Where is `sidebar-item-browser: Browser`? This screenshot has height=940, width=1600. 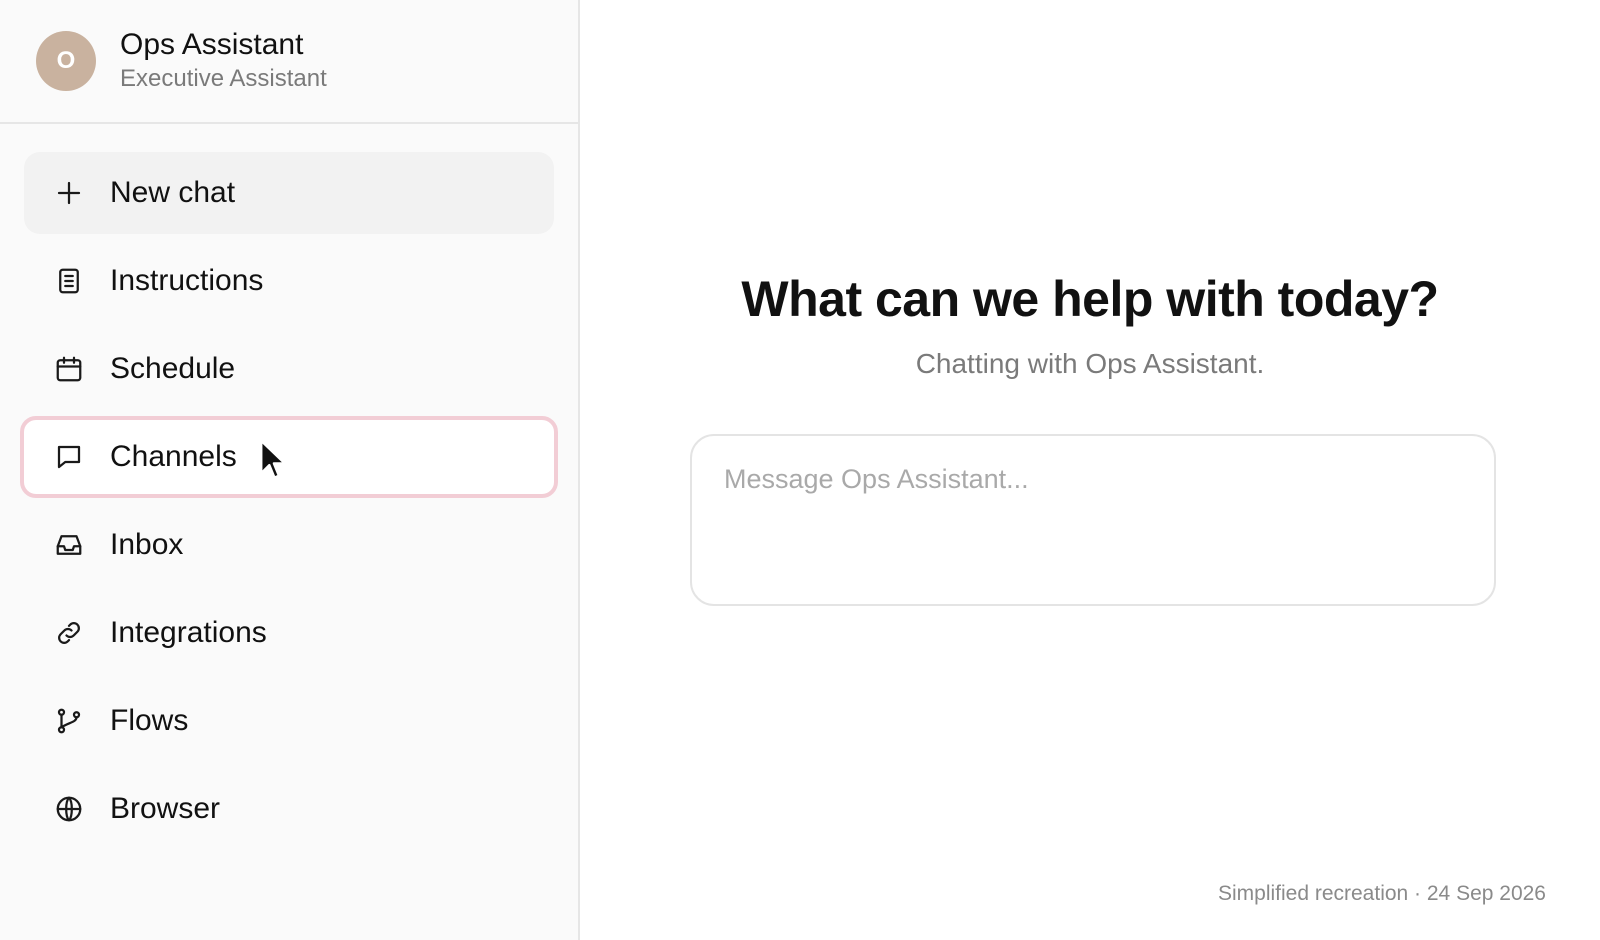 sidebar-item-browser: Browser is located at coordinates (289, 809).